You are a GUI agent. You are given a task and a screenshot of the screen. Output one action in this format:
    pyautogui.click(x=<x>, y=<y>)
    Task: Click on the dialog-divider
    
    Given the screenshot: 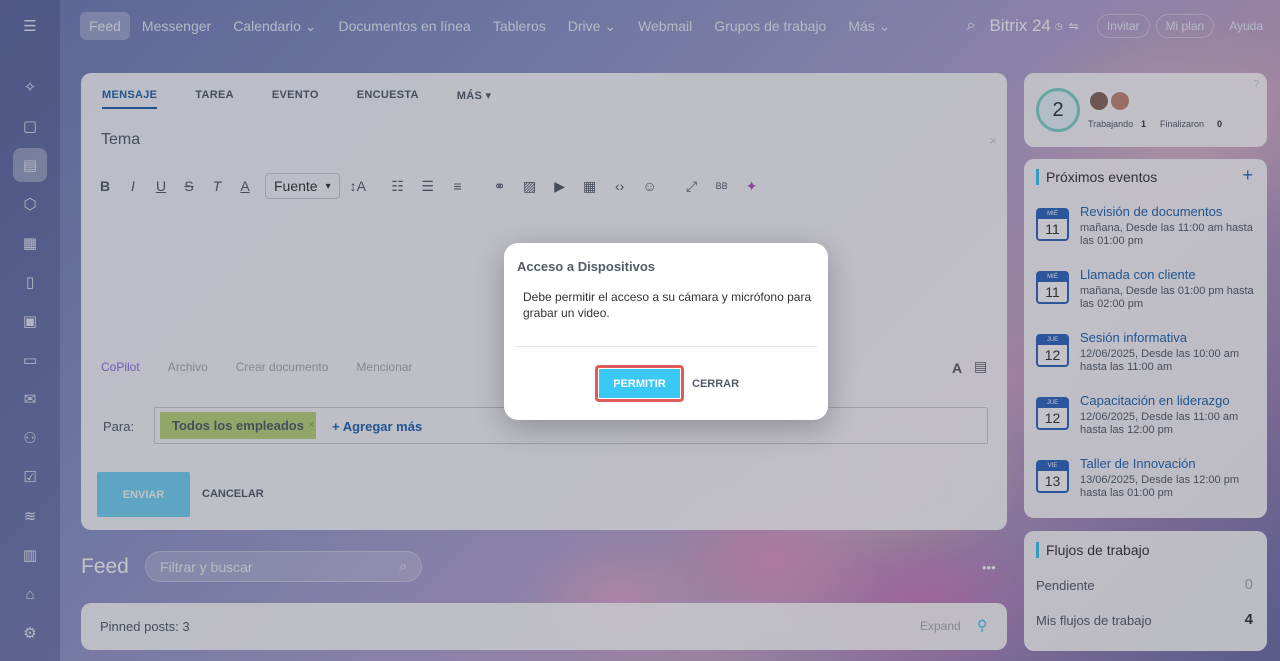 What is the action you would take?
    pyautogui.click(x=666, y=346)
    